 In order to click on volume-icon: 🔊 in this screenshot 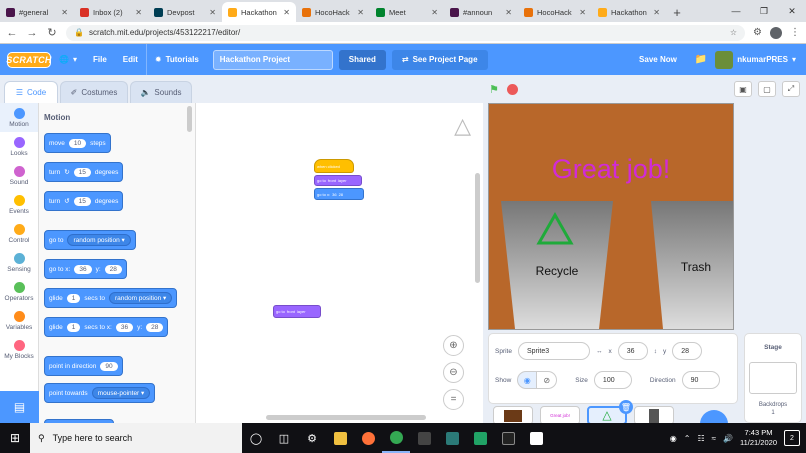, I will do `click(728, 438)`.